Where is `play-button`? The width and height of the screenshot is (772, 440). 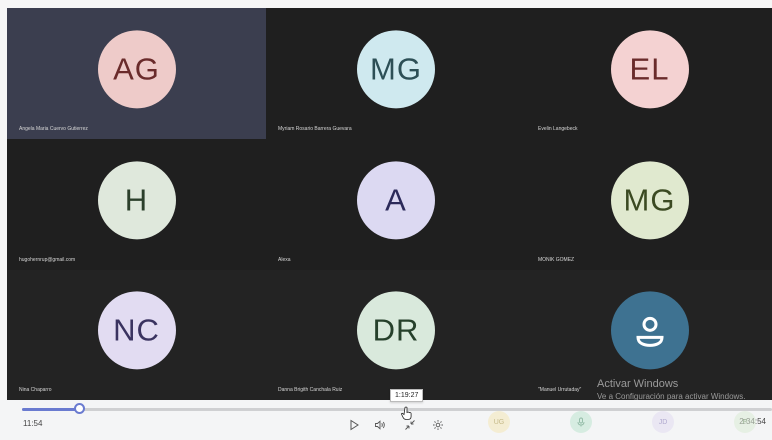 play-button is located at coordinates (354, 425).